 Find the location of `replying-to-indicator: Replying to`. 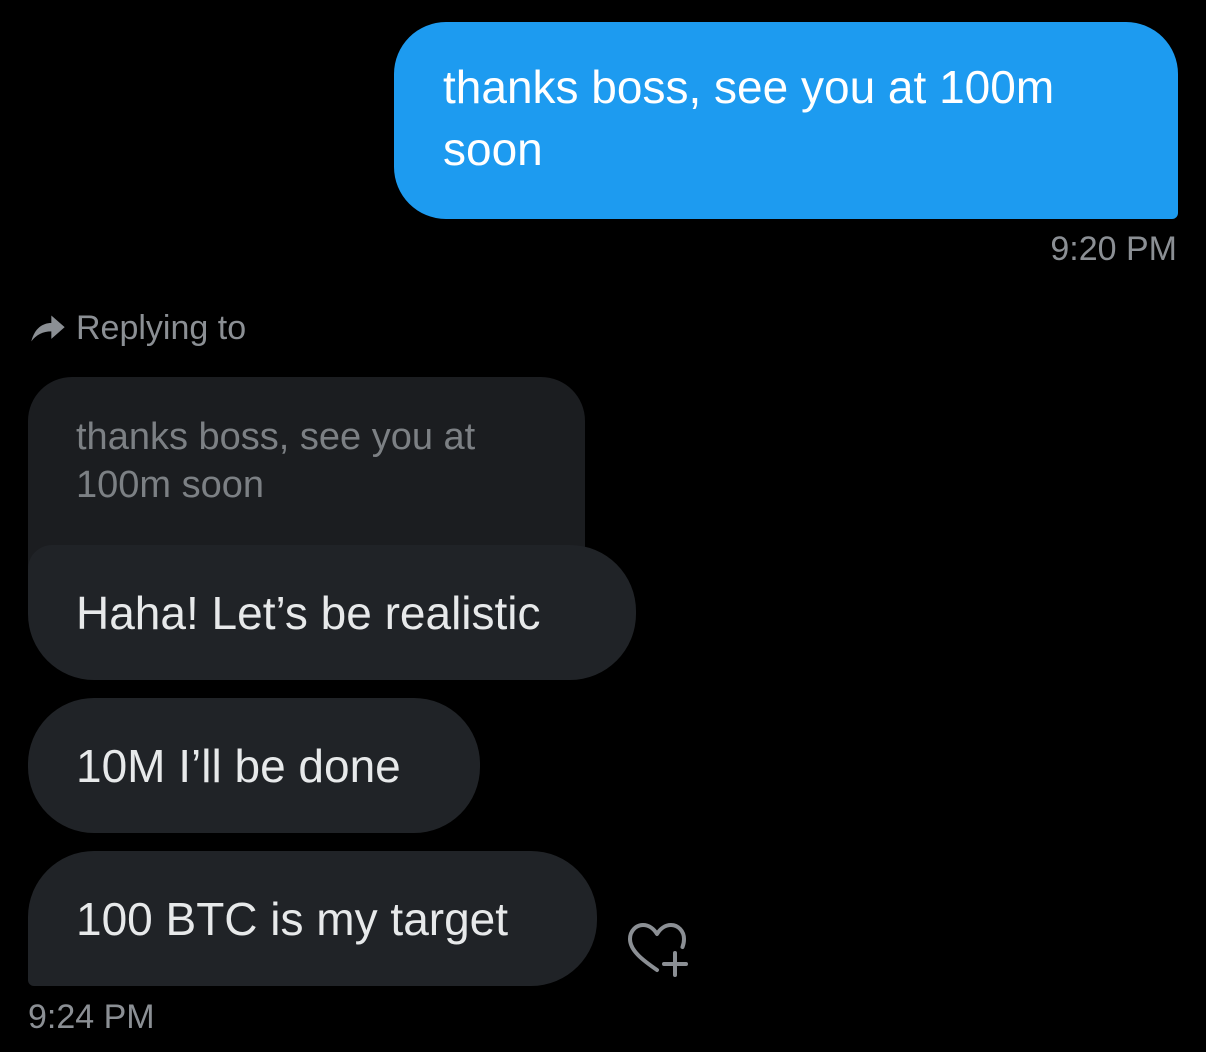

replying-to-indicator: Replying to is located at coordinates (137, 328).